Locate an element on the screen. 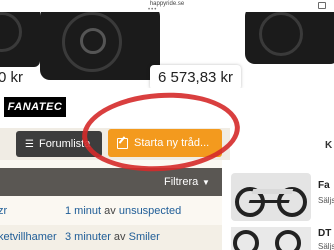 The image size is (334, 250). sidebar-heading: K is located at coordinates (329, 145).